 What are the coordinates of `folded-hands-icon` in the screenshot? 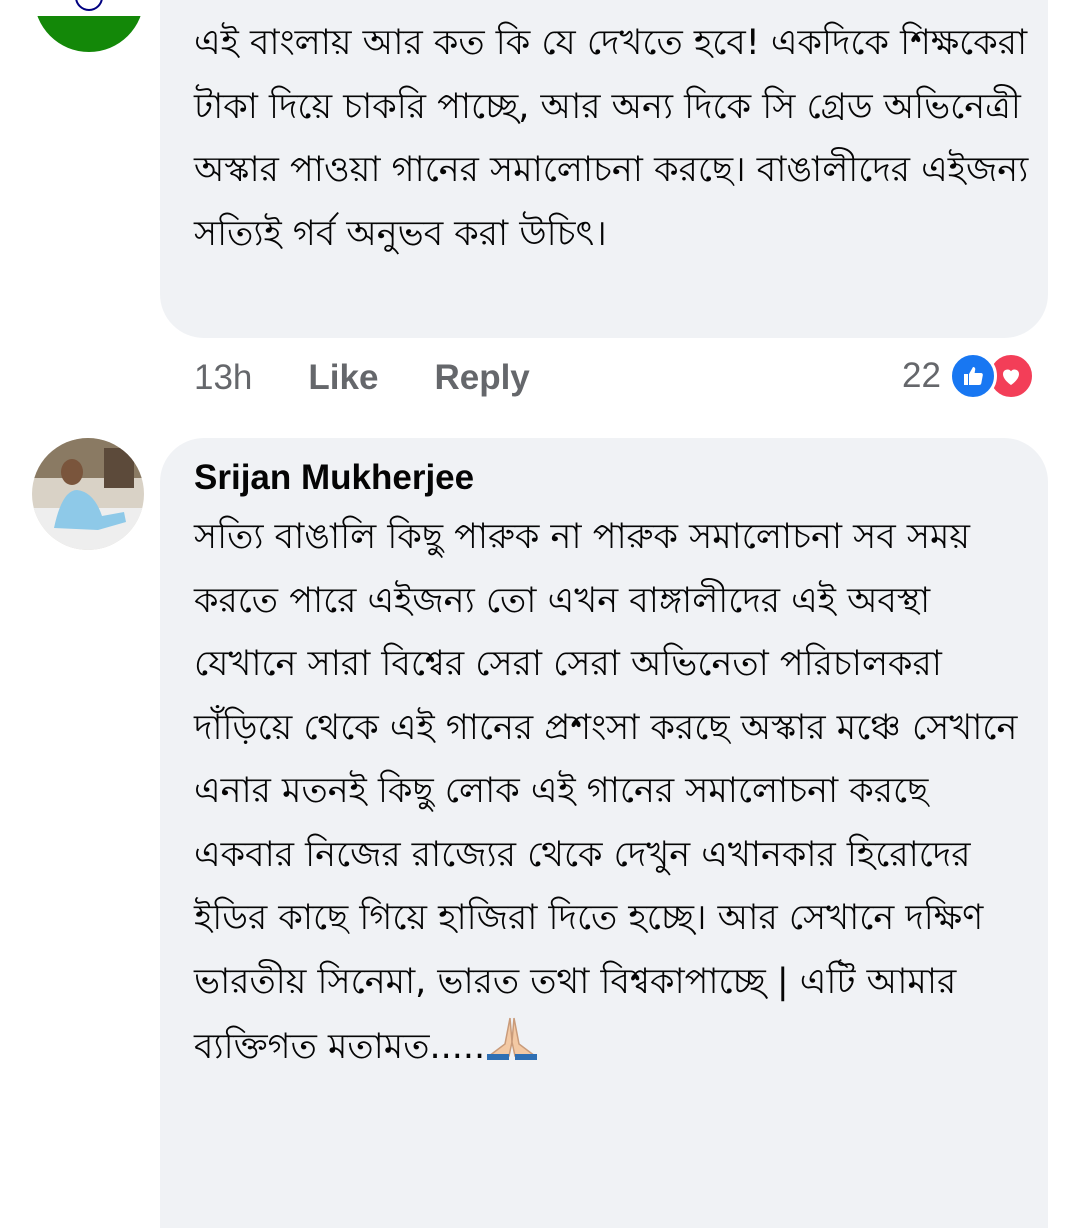 It's located at (512, 1048).